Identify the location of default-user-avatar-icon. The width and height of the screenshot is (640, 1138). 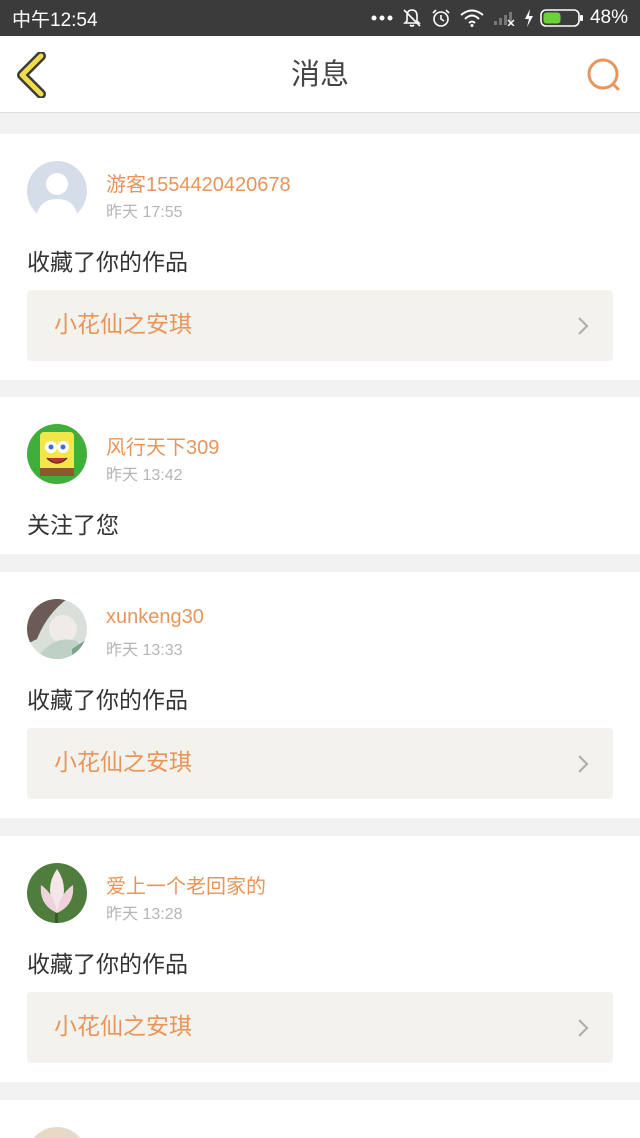
(57, 191).